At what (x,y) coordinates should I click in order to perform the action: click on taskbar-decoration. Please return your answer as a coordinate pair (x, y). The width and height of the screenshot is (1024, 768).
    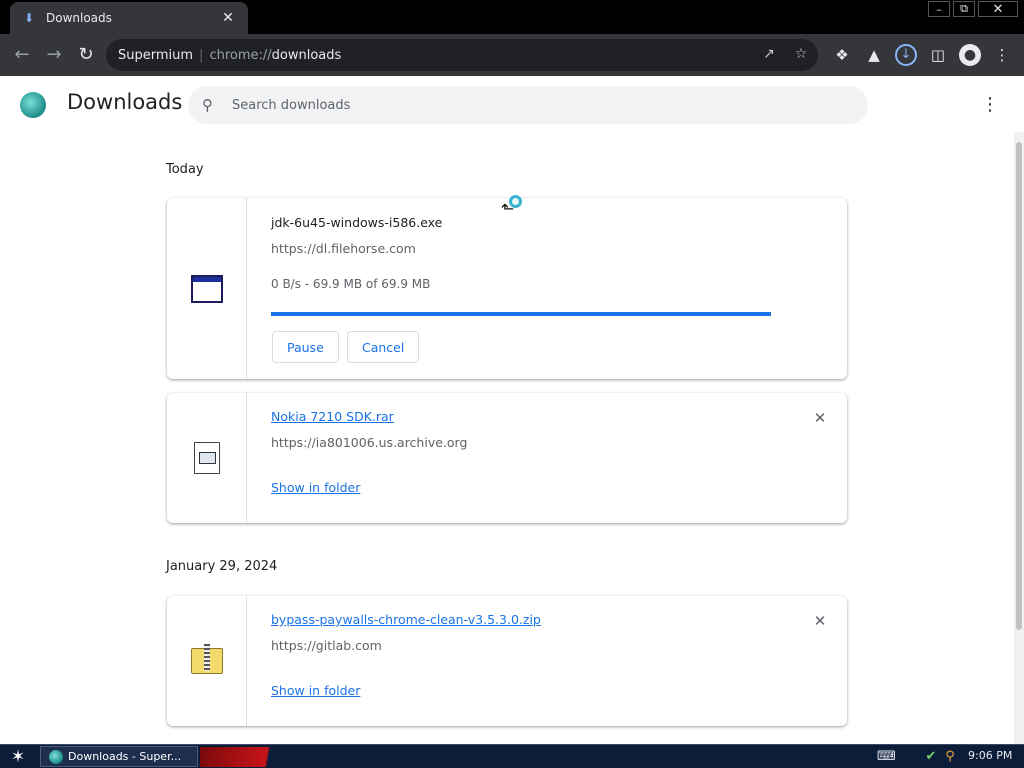
    Looking at the image, I should click on (255, 757).